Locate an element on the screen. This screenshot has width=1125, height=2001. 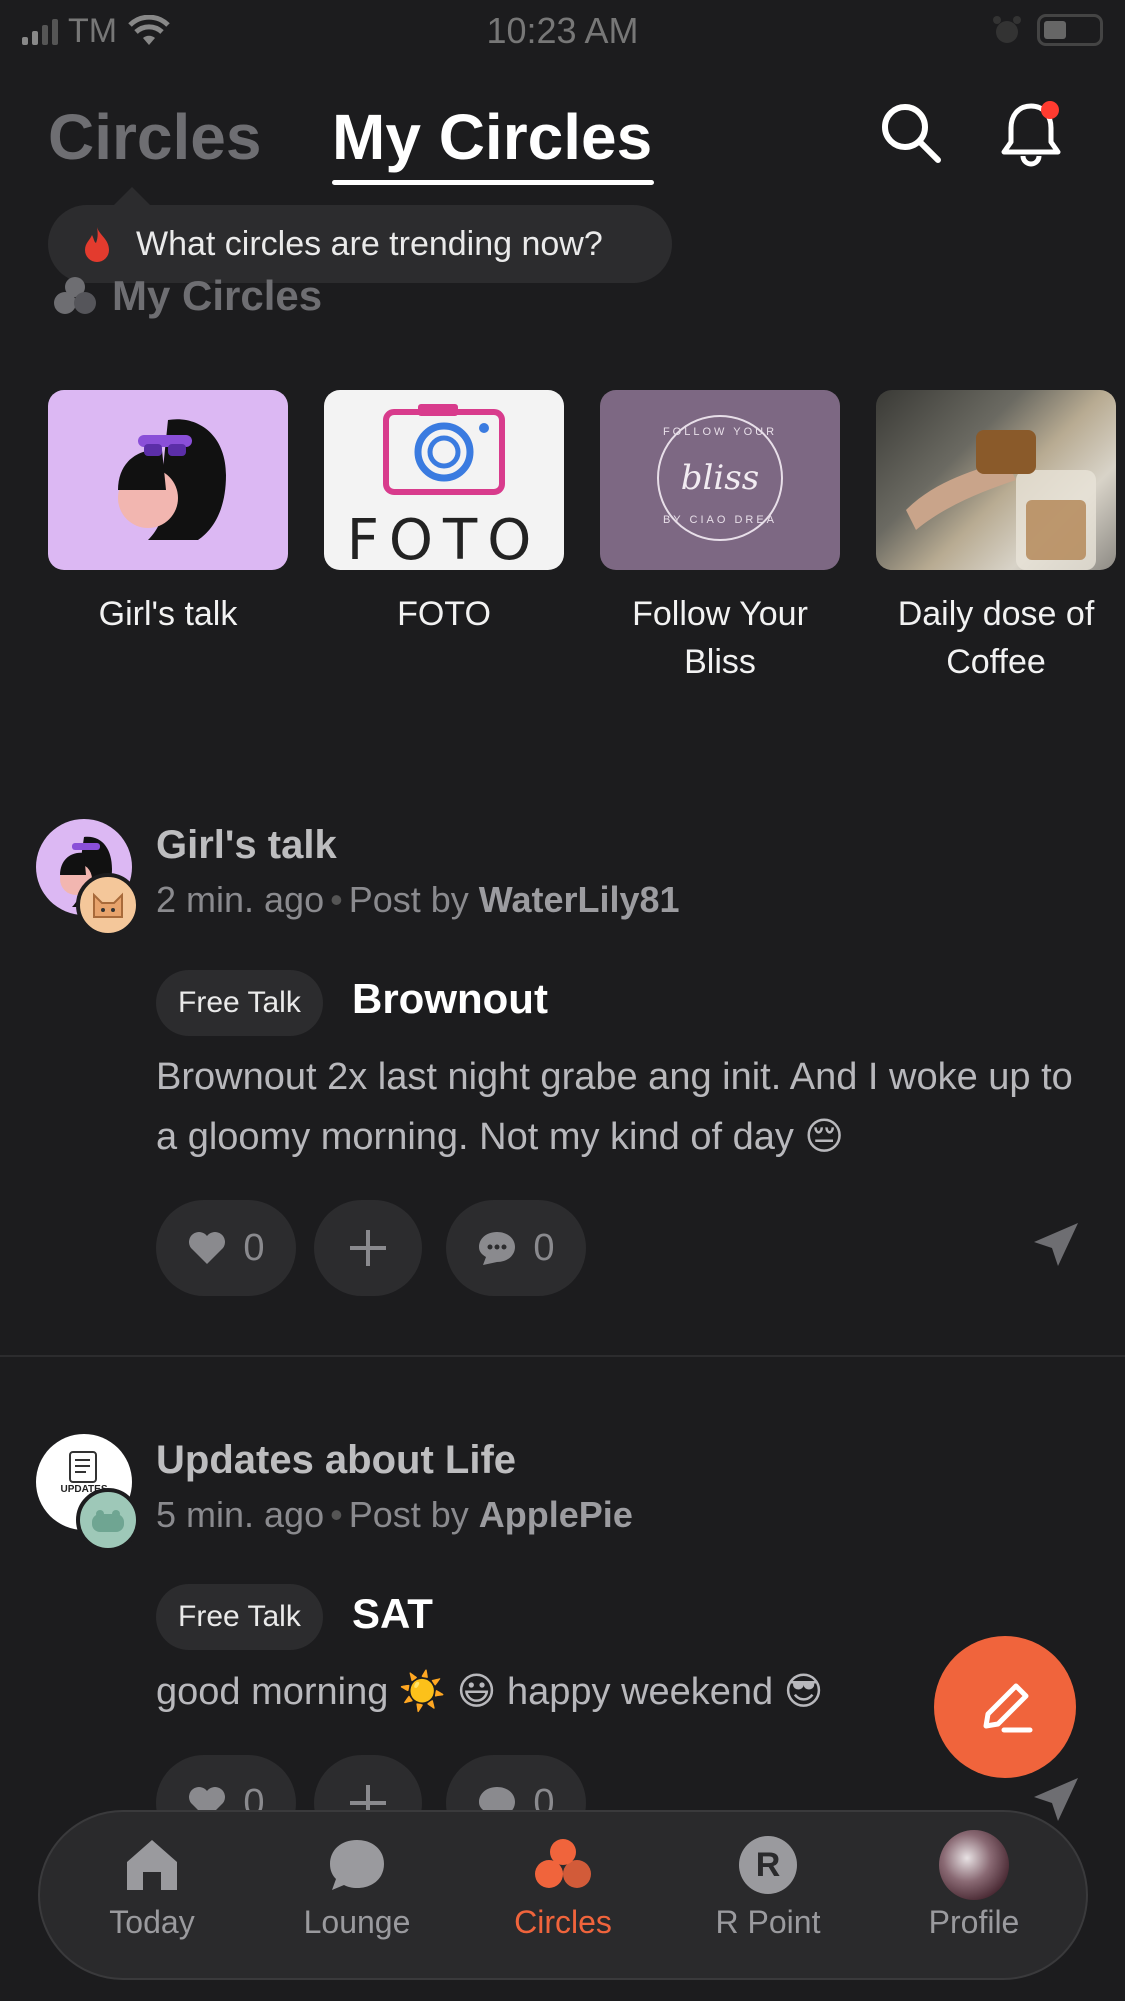
compose-button is located at coordinates (1005, 1707).